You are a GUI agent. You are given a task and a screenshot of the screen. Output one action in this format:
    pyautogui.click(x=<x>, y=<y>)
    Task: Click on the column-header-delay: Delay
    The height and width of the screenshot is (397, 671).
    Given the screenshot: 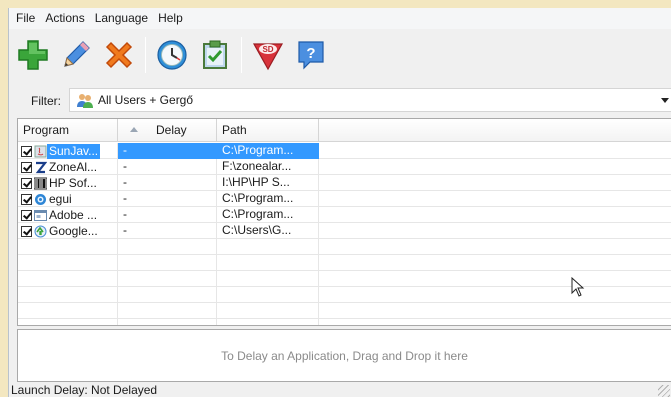 What is the action you would take?
    pyautogui.click(x=167, y=130)
    